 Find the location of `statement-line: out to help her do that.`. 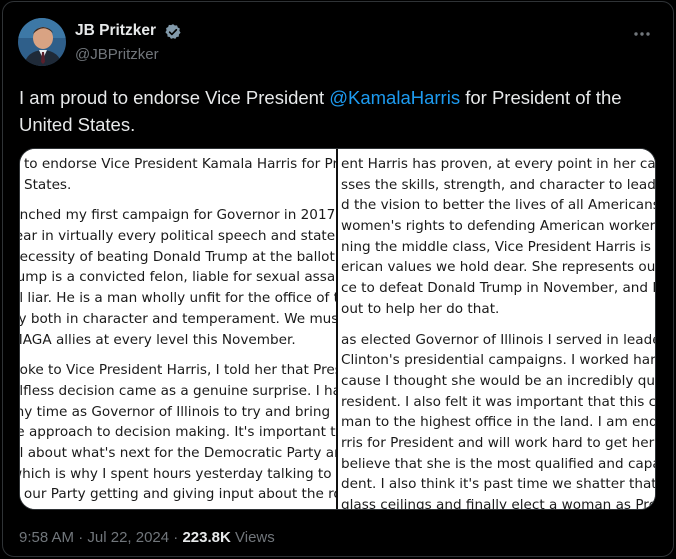

statement-line: out to help her do that. is located at coordinates (420, 308).